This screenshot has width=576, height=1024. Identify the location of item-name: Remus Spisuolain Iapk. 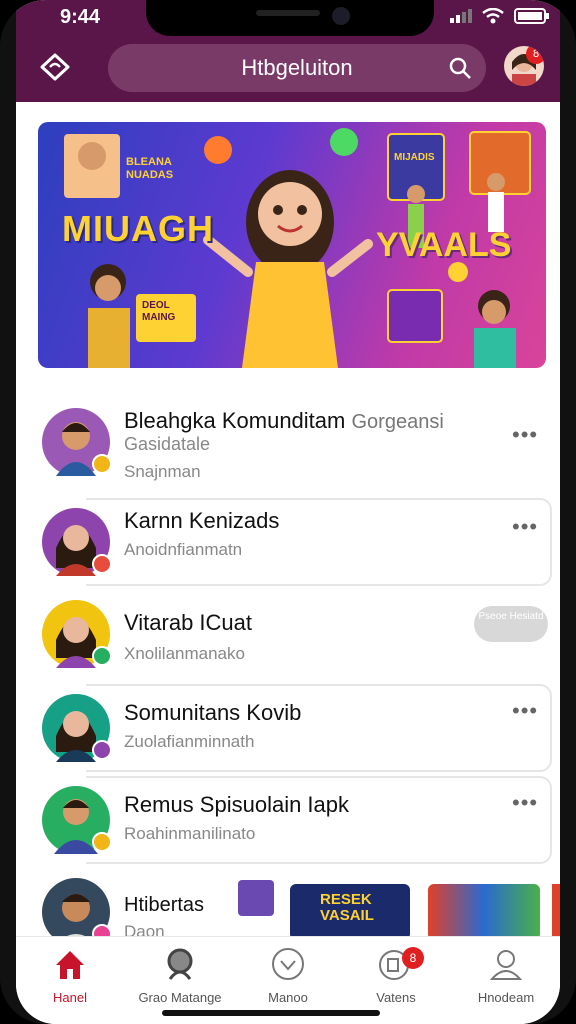
(237, 804).